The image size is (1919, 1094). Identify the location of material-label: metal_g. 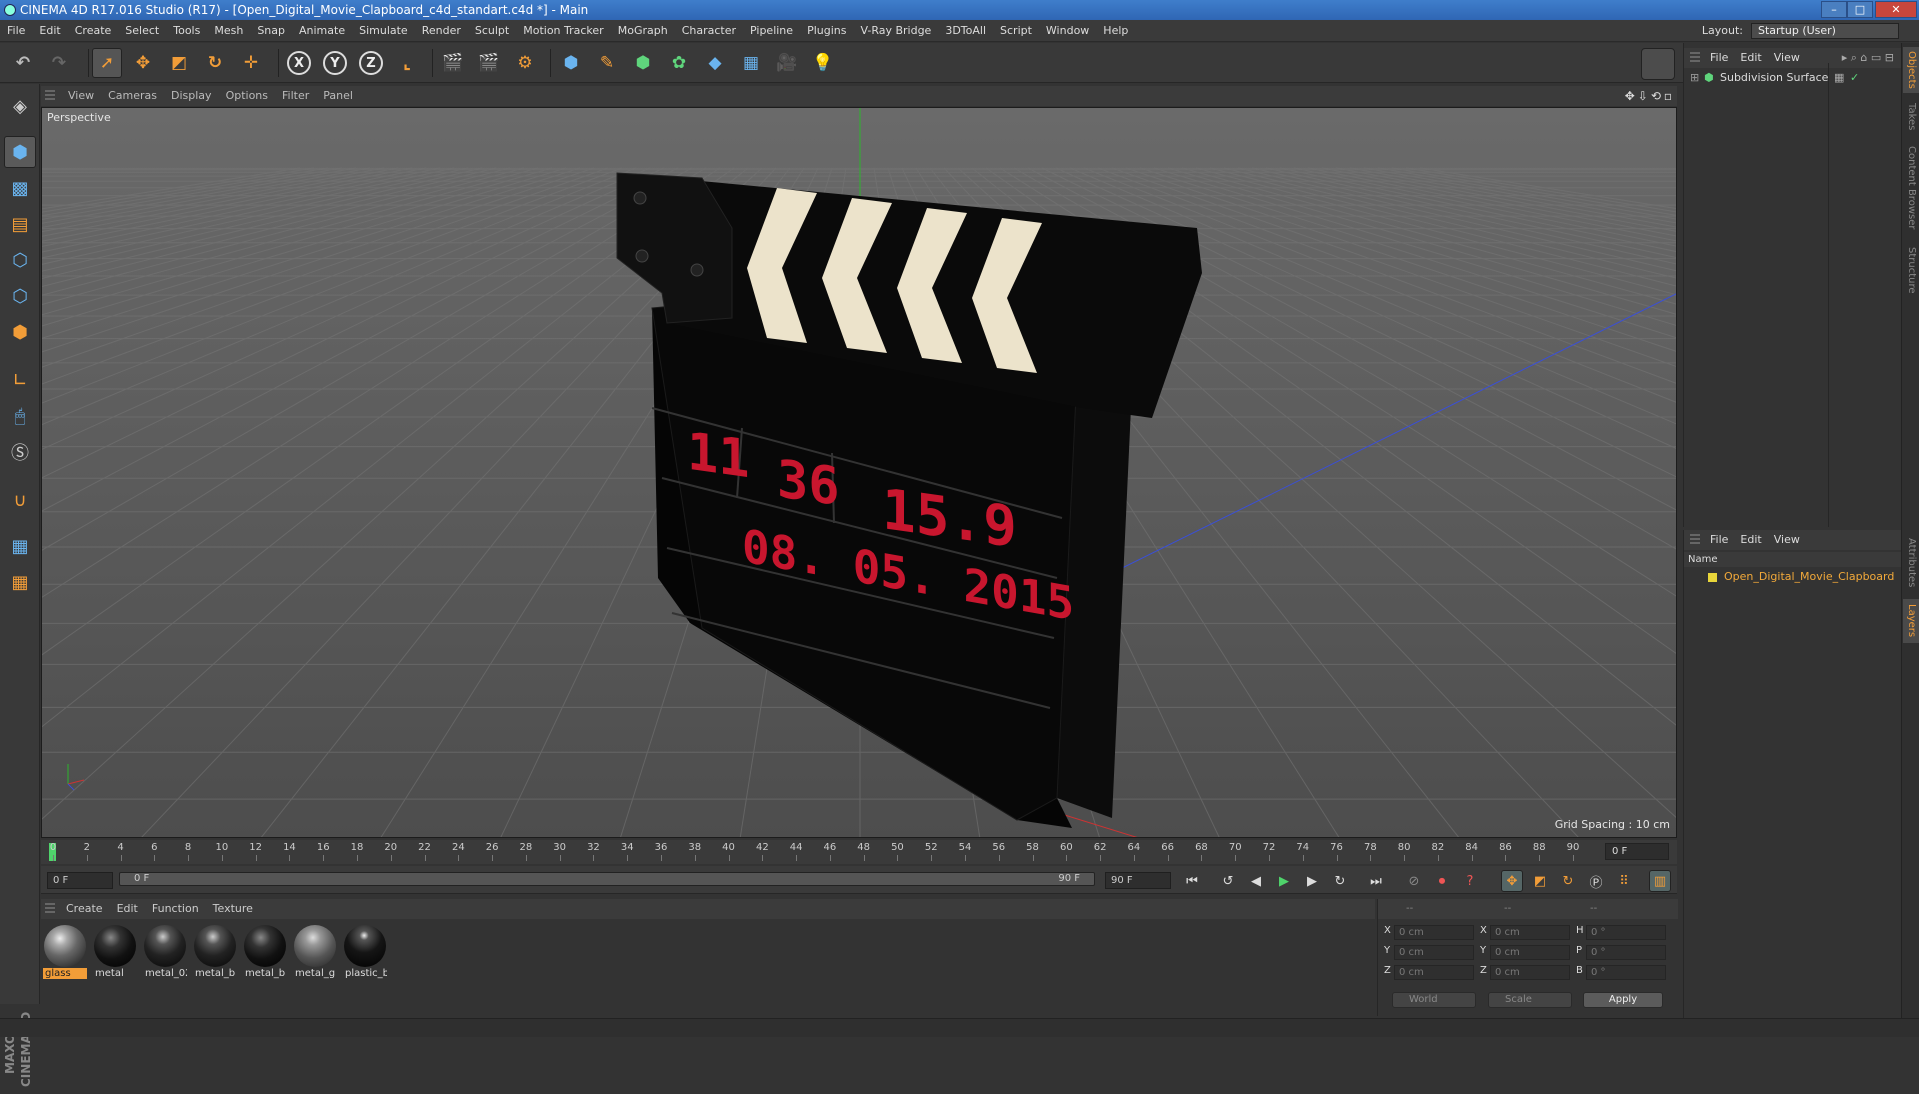
(315, 973).